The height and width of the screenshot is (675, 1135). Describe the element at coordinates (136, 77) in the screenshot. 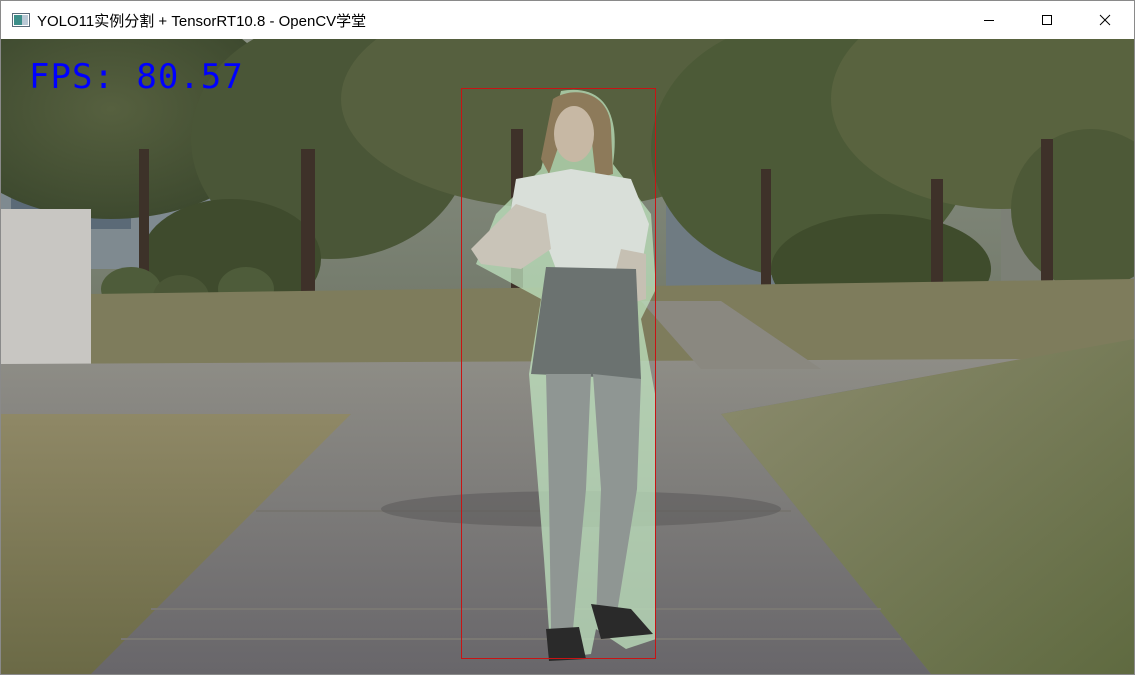

I see `fps-counter: FPS: 80.57` at that location.